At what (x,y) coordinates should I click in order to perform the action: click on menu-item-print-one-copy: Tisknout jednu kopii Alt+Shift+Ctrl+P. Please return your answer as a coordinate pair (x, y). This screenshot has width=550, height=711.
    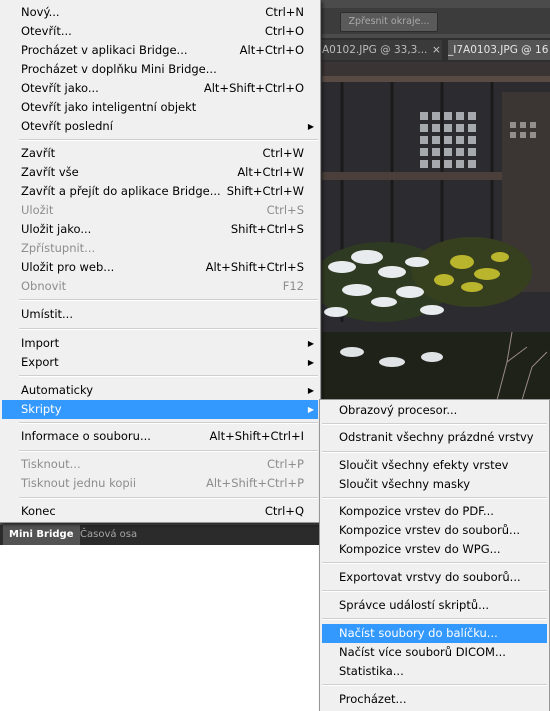
    Looking at the image, I should click on (160, 483).